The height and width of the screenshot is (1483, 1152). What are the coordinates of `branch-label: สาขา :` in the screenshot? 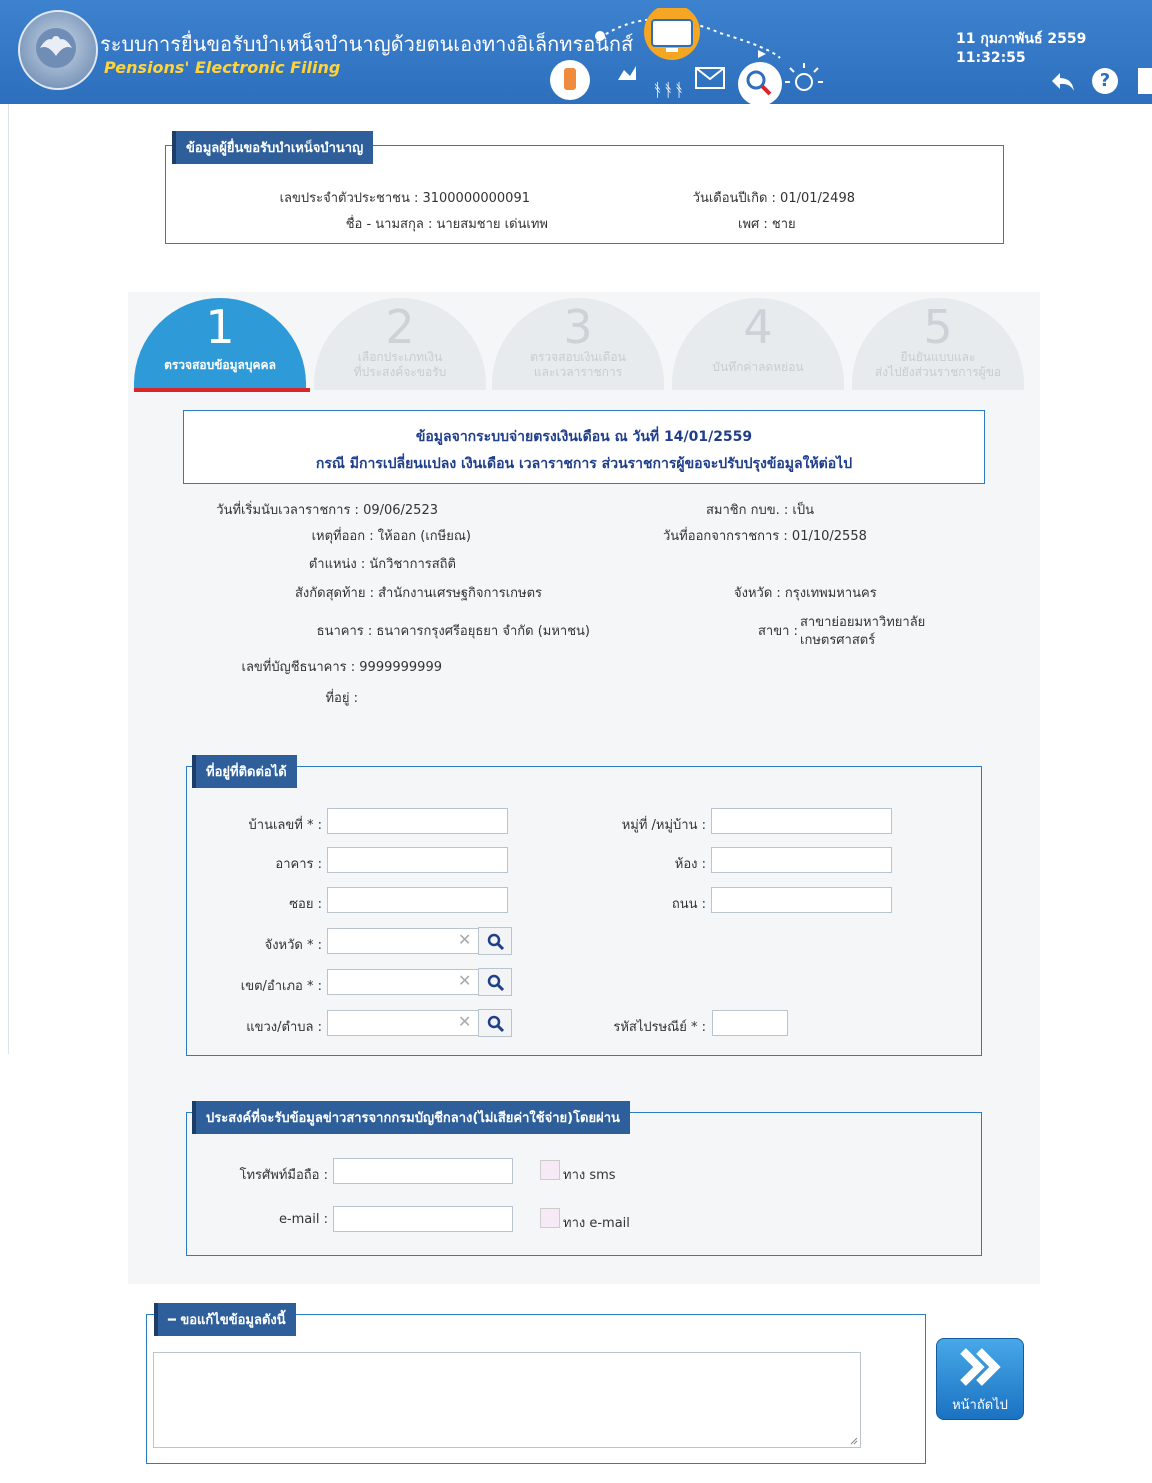 It's located at (778, 631).